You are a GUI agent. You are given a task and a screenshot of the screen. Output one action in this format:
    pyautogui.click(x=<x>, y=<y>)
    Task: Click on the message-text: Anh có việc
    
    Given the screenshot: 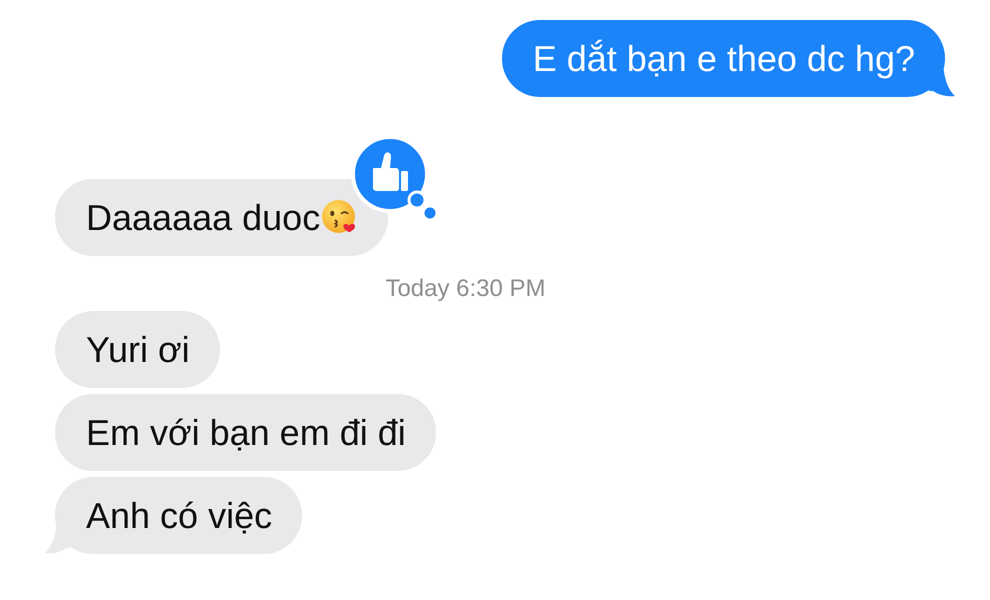 What is the action you would take?
    pyautogui.click(x=179, y=515)
    